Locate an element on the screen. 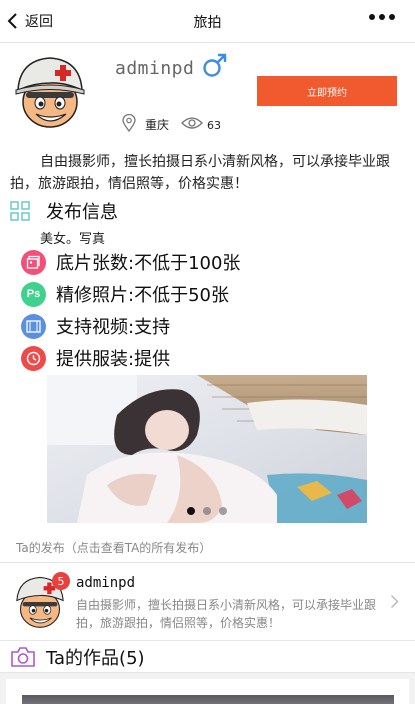  photos-icon is located at coordinates (33, 262).